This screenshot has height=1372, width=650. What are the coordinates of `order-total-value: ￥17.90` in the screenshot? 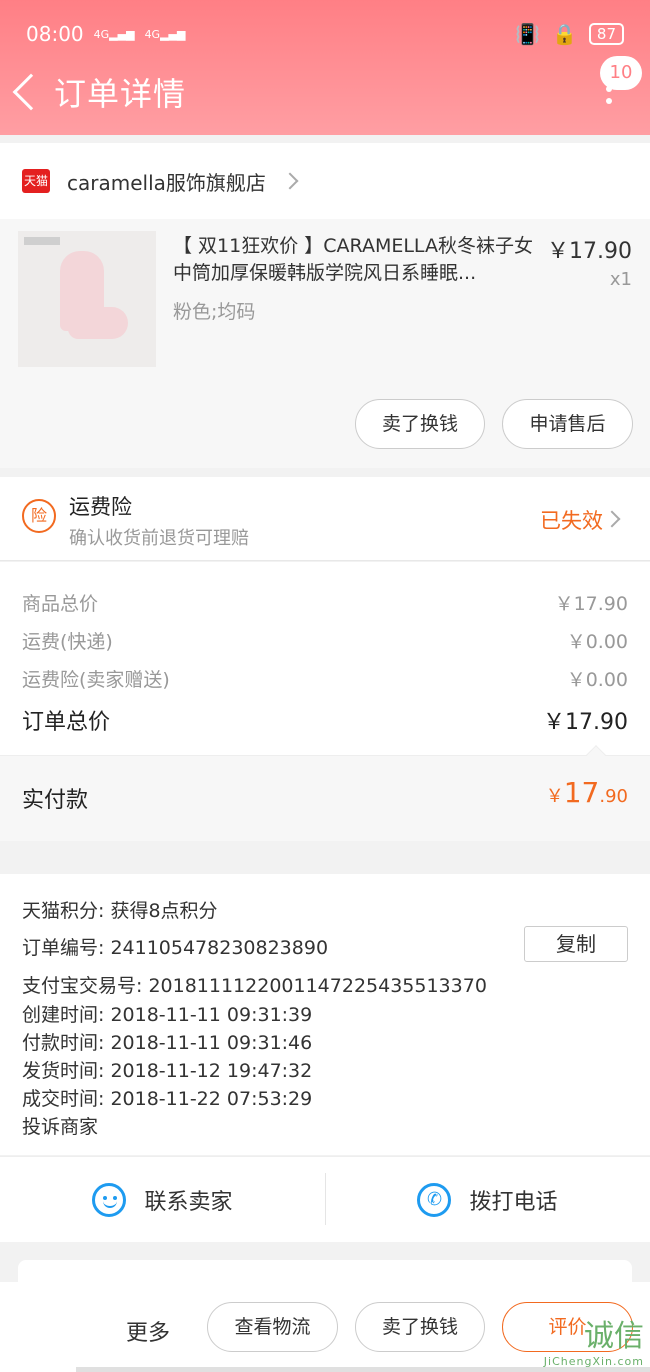 It's located at (585, 722).